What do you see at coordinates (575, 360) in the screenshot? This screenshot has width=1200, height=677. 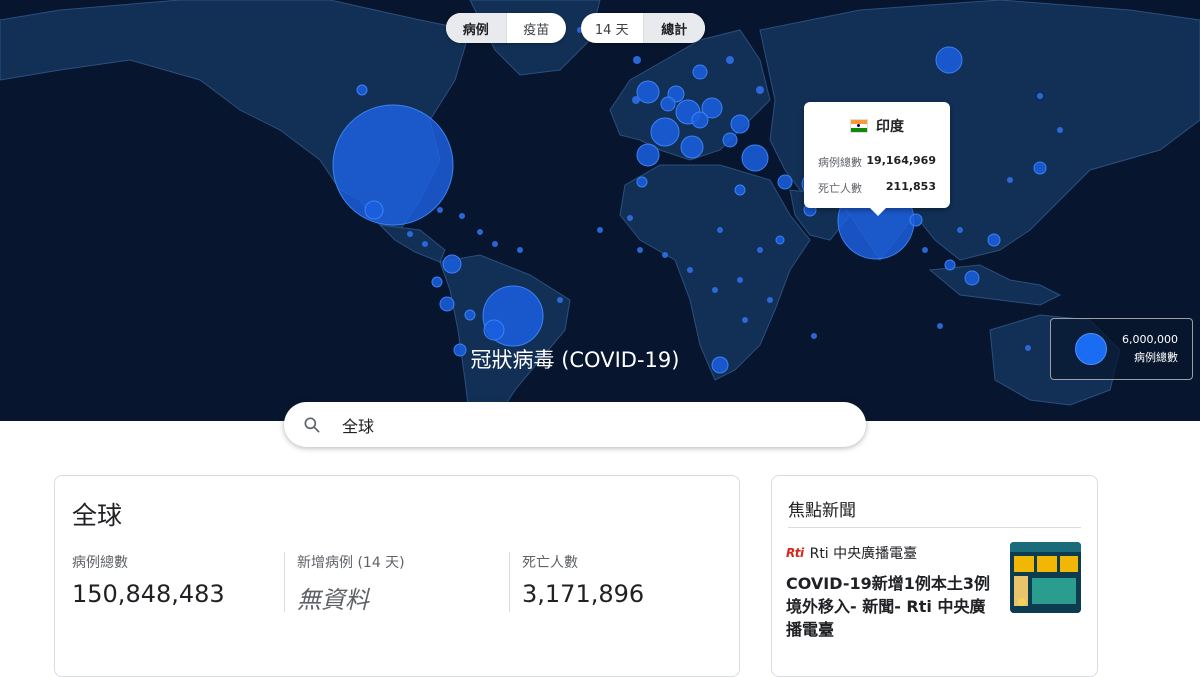 I see `map-title: 冠狀病毒 (COVID-19)` at bounding box center [575, 360].